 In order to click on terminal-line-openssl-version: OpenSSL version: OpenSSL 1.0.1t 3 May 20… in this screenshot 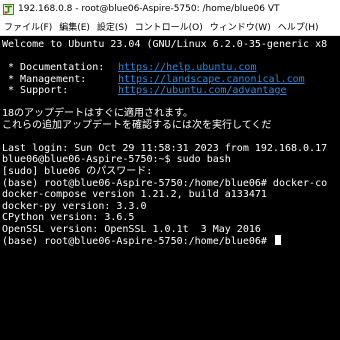, I will do `click(131, 229)`.